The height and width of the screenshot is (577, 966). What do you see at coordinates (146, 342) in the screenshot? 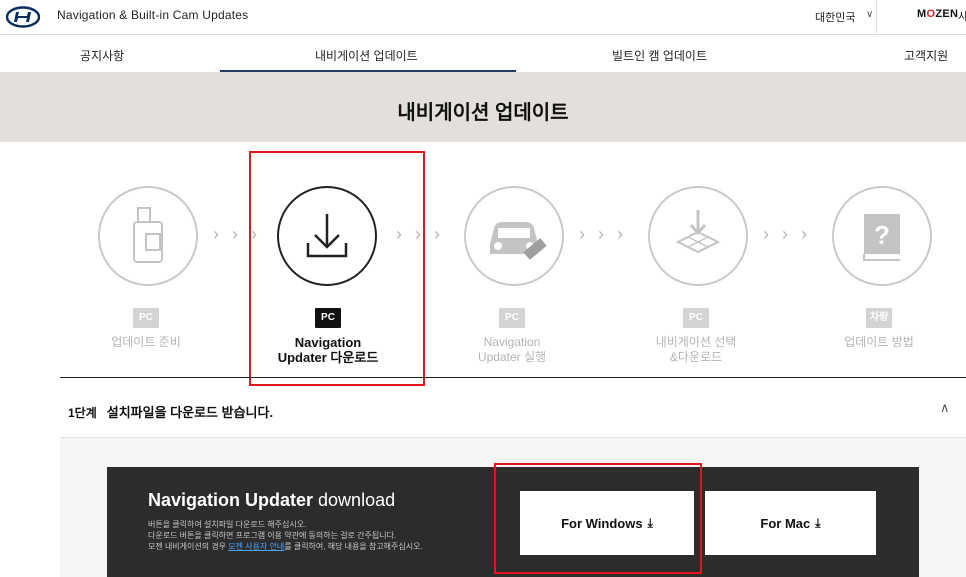
I see `step-1-label: 업데이트 준비` at bounding box center [146, 342].